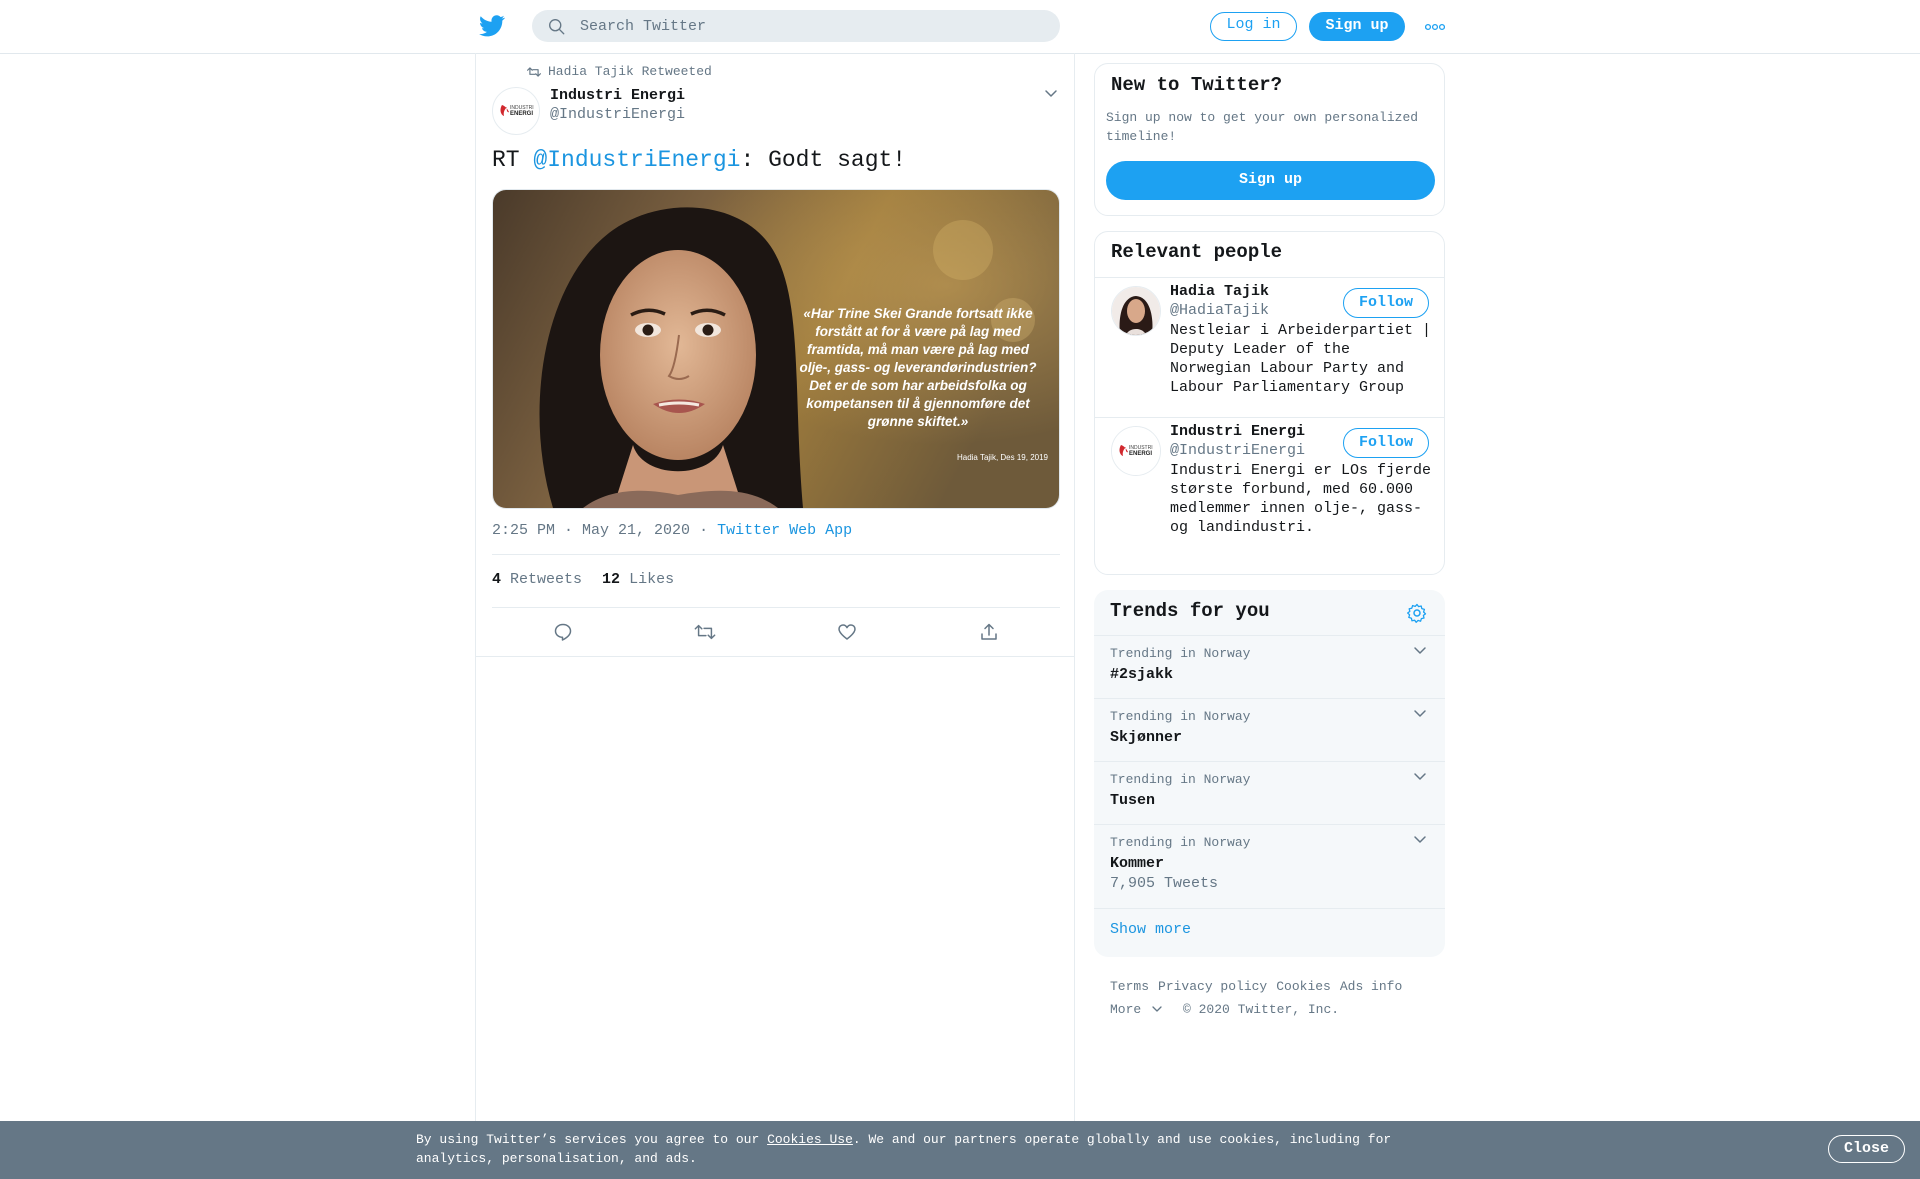 This screenshot has height=1179, width=1920. Describe the element at coordinates (918, 331) in the screenshot. I see `quote-line-2: forstått at for å være på lag med` at that location.